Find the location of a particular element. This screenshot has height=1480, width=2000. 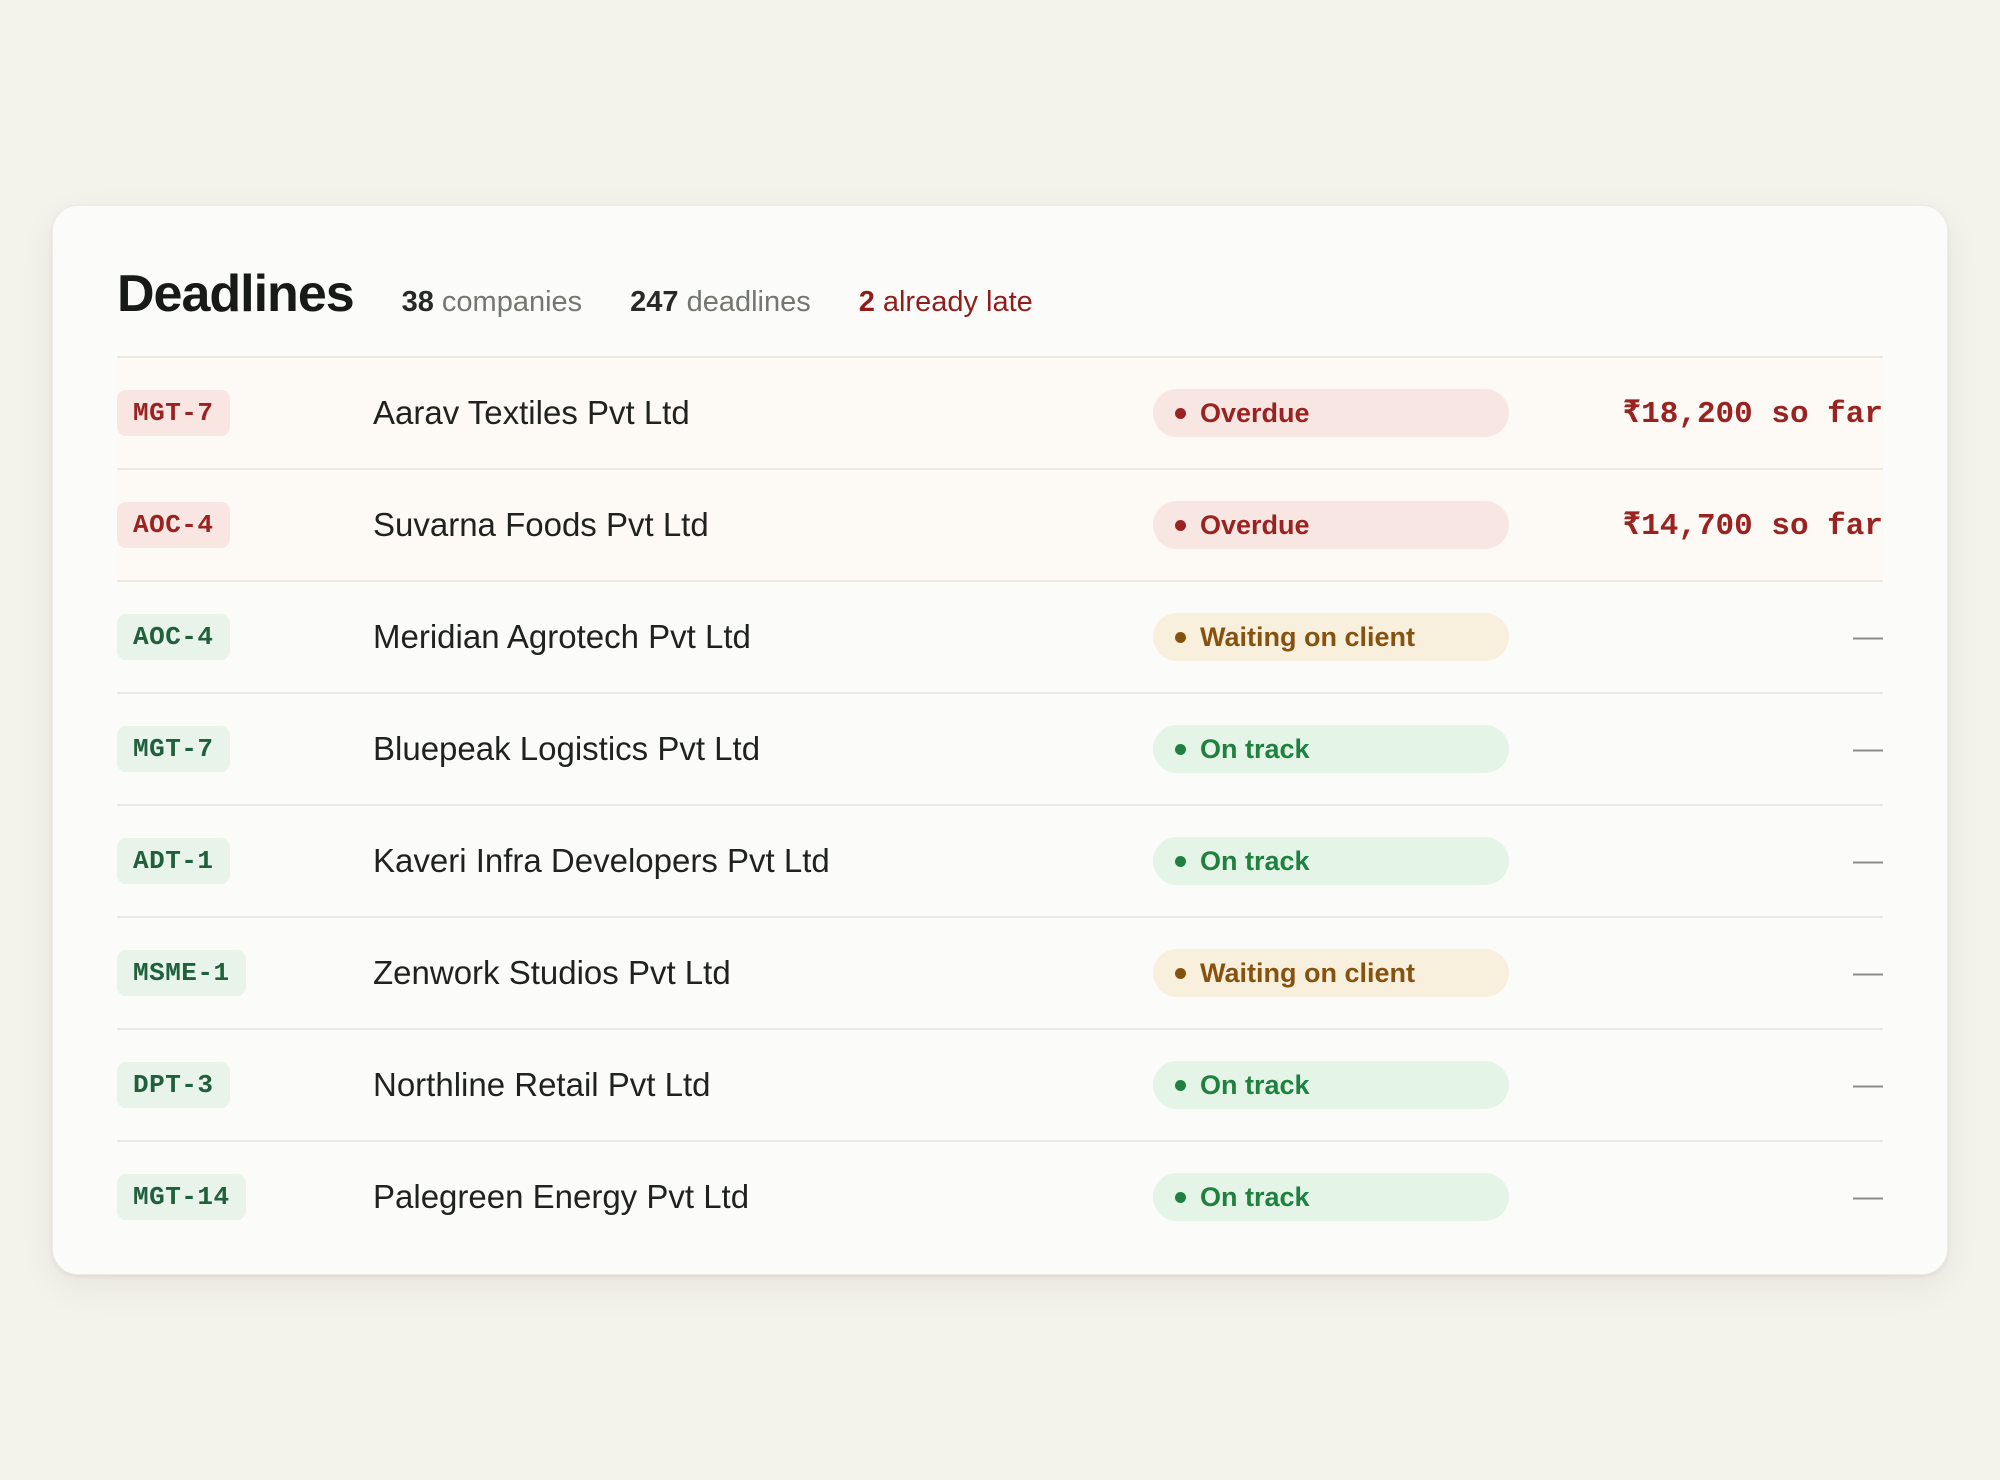

stat-companies: 38 companies is located at coordinates (492, 302).